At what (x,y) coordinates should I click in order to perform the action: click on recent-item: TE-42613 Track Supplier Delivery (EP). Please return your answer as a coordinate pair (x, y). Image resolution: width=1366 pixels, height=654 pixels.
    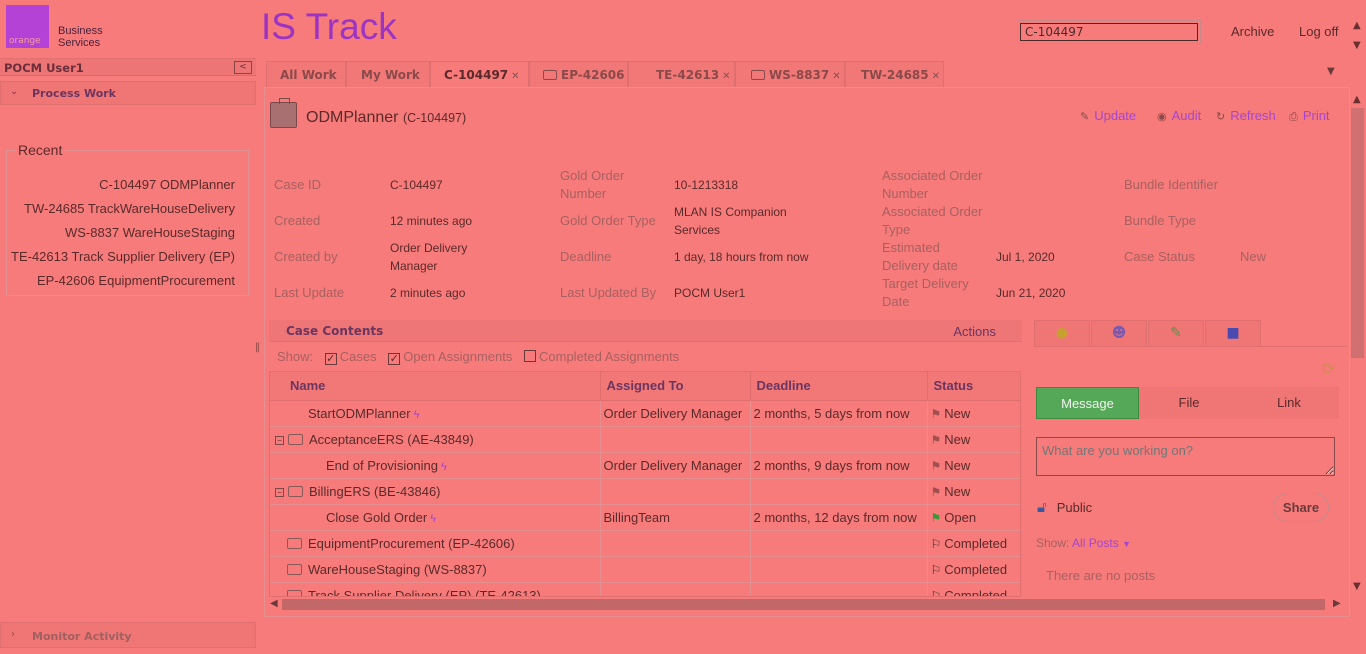
    Looking at the image, I should click on (123, 257).